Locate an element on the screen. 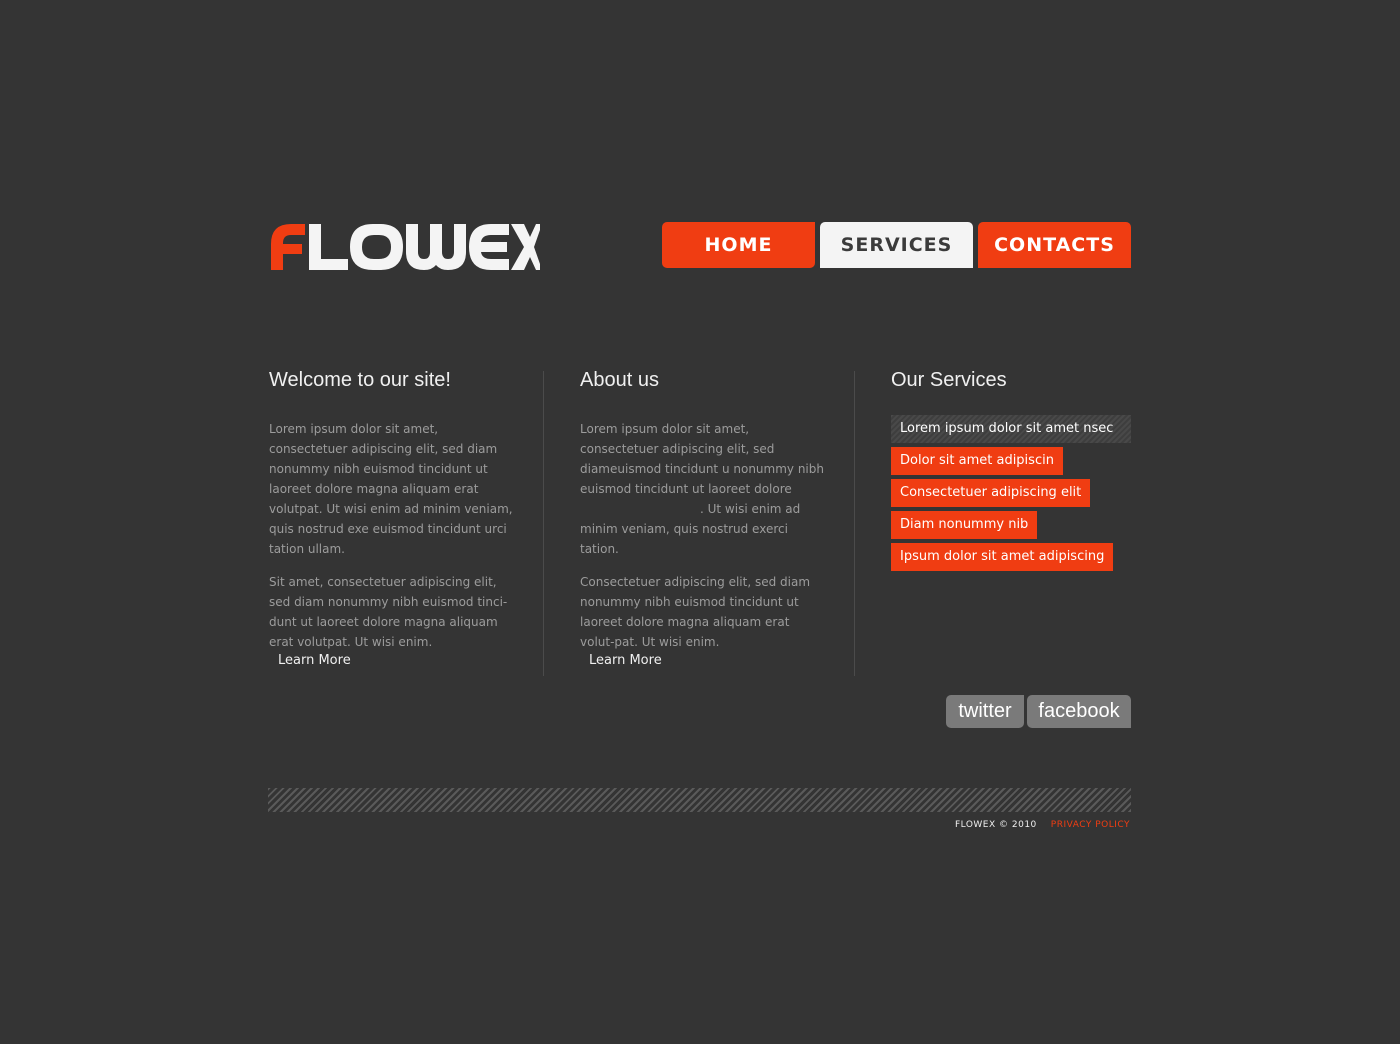 The width and height of the screenshot is (1400, 1044). footer: FLOWEX © 2010 PRIVACY POLICY is located at coordinates (1042, 825).